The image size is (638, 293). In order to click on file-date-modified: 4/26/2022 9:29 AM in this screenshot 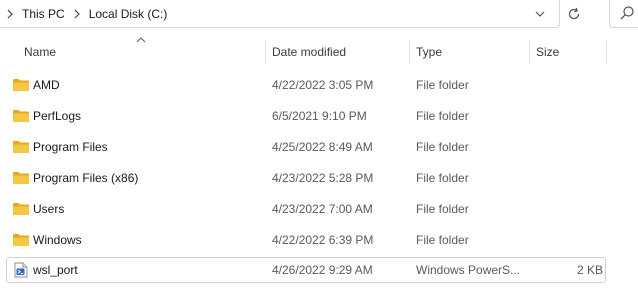, I will do `click(322, 270)`.